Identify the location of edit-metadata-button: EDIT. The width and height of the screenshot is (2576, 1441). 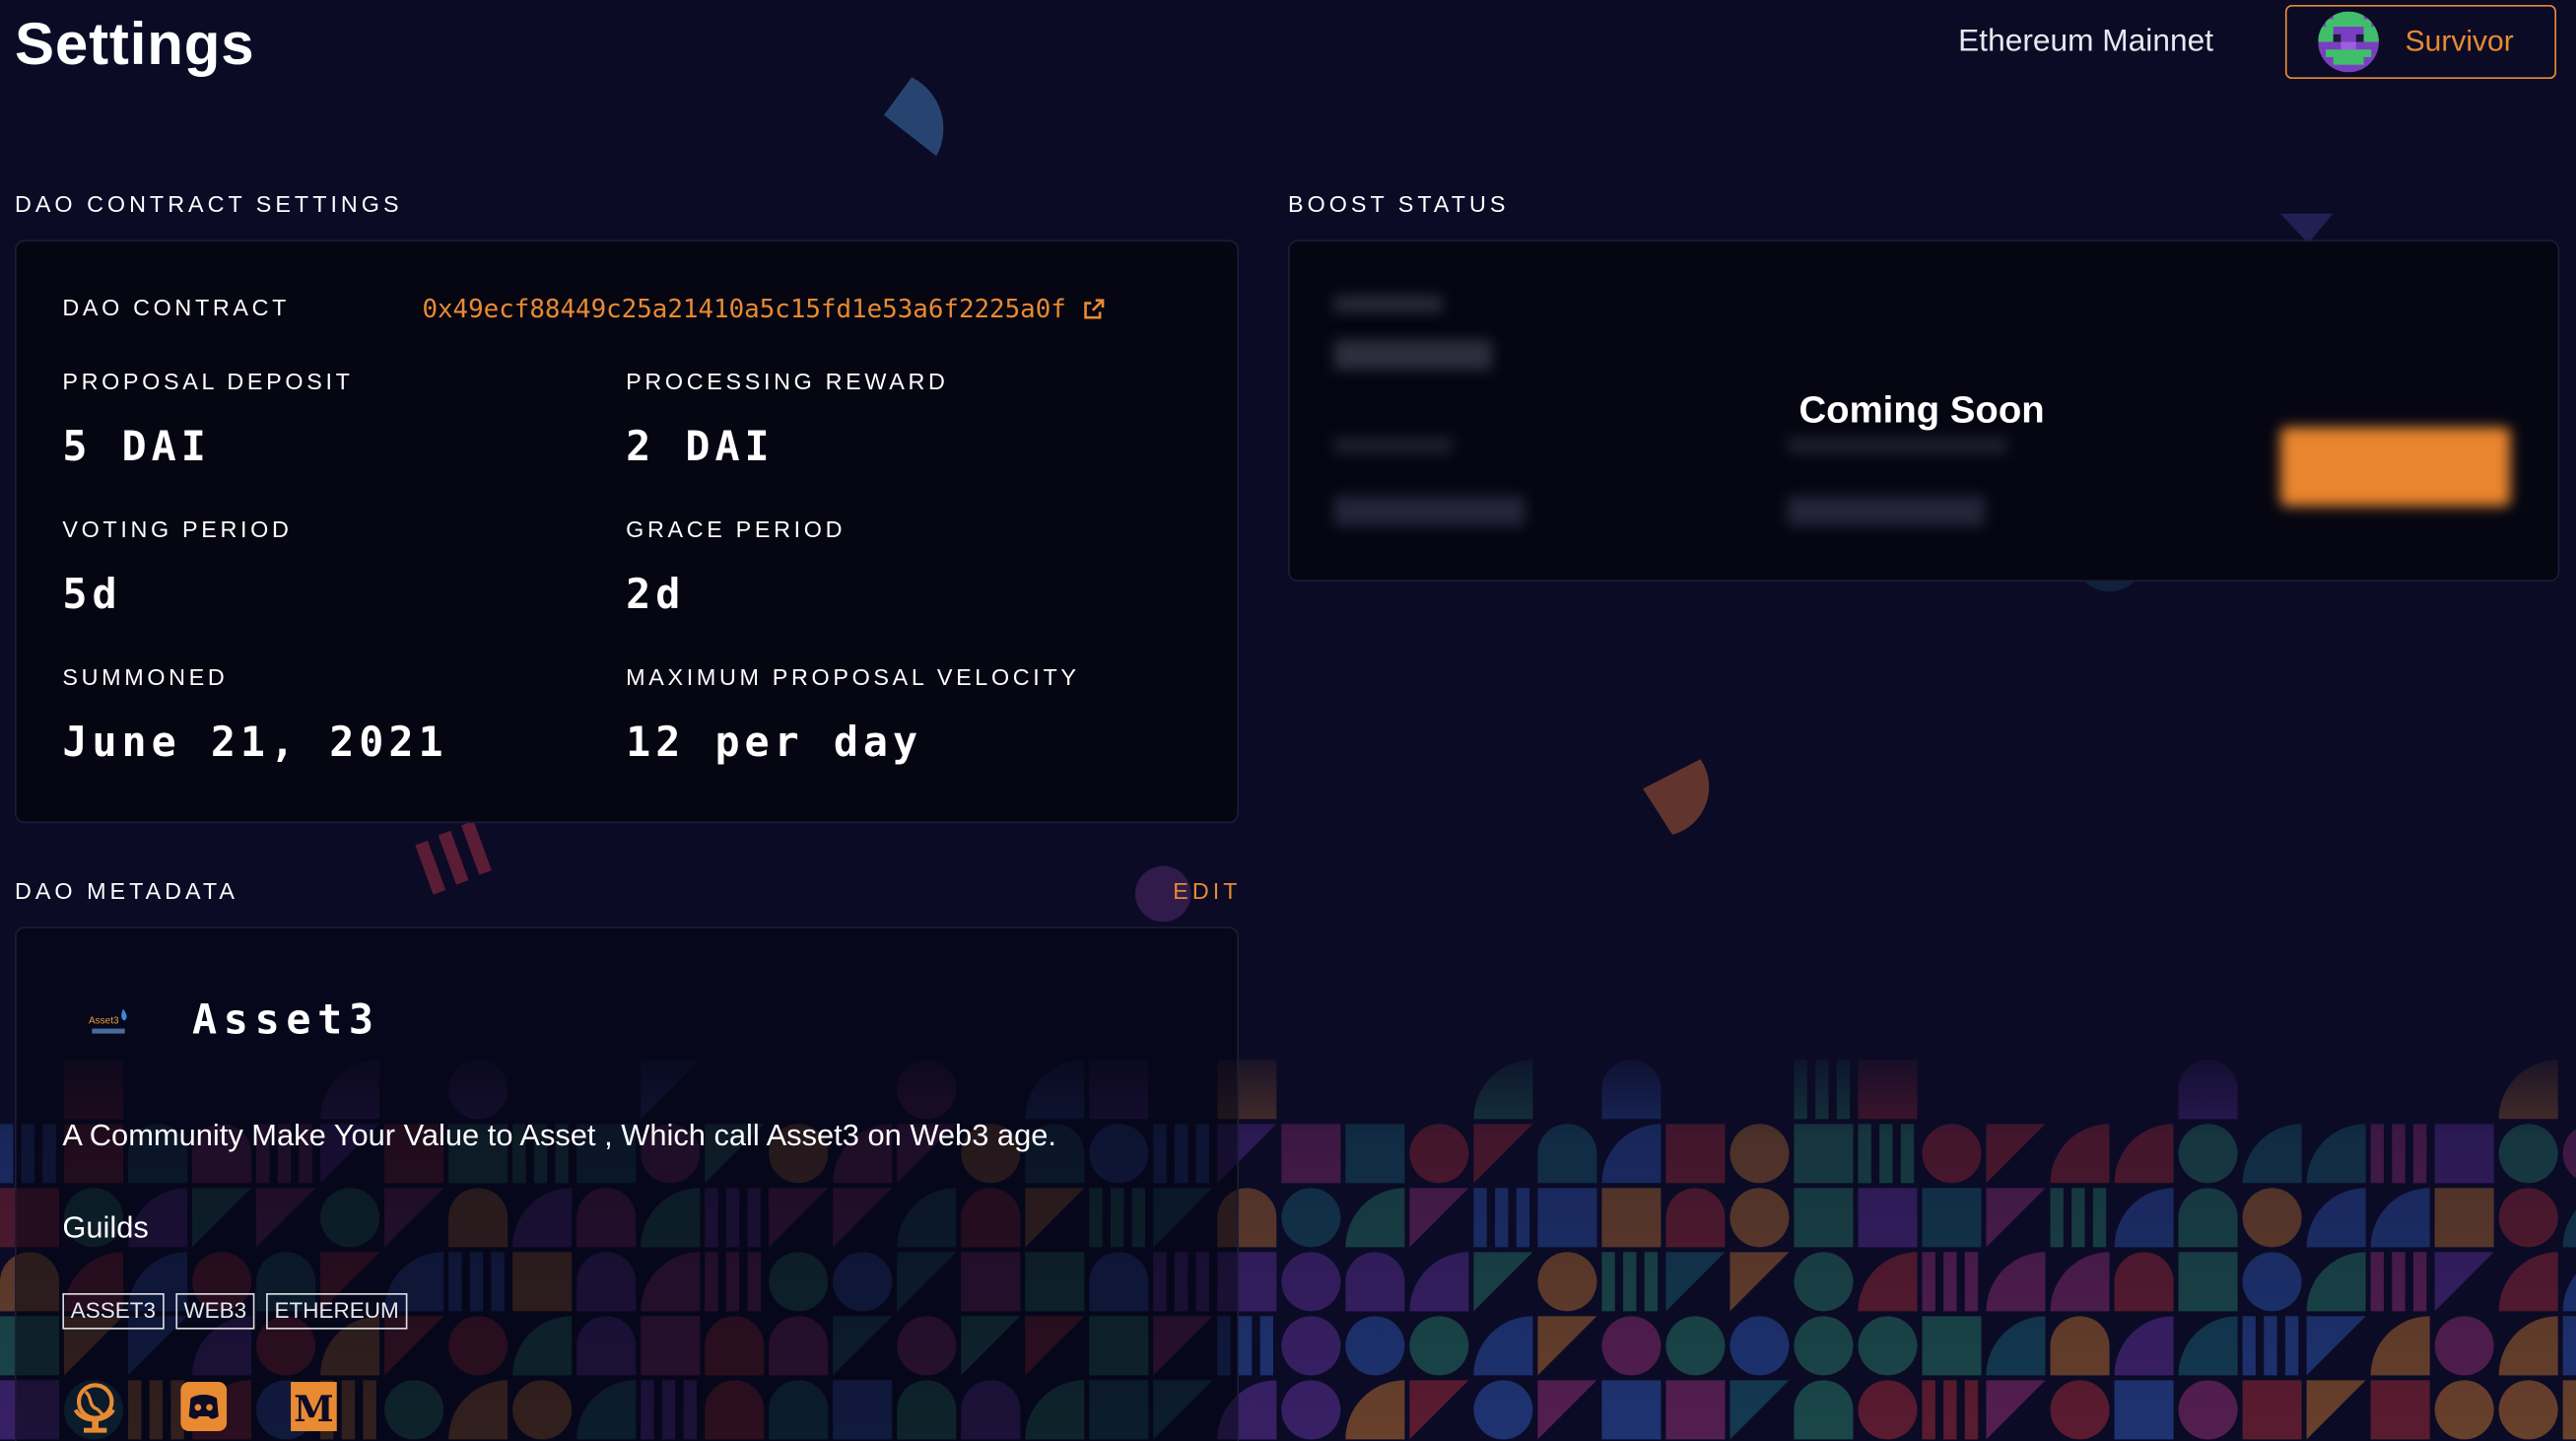
(1207, 890).